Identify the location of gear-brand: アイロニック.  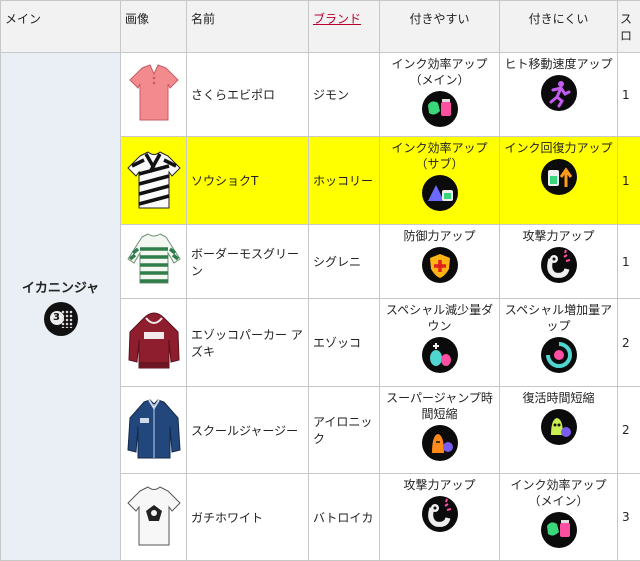
(344, 430).